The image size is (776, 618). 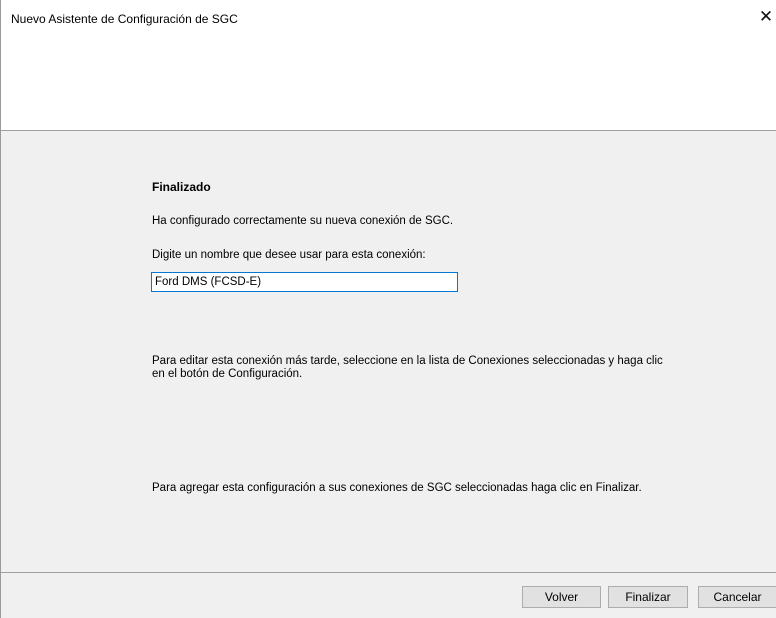 What do you see at coordinates (304, 282) in the screenshot?
I see `connection-name-input` at bounding box center [304, 282].